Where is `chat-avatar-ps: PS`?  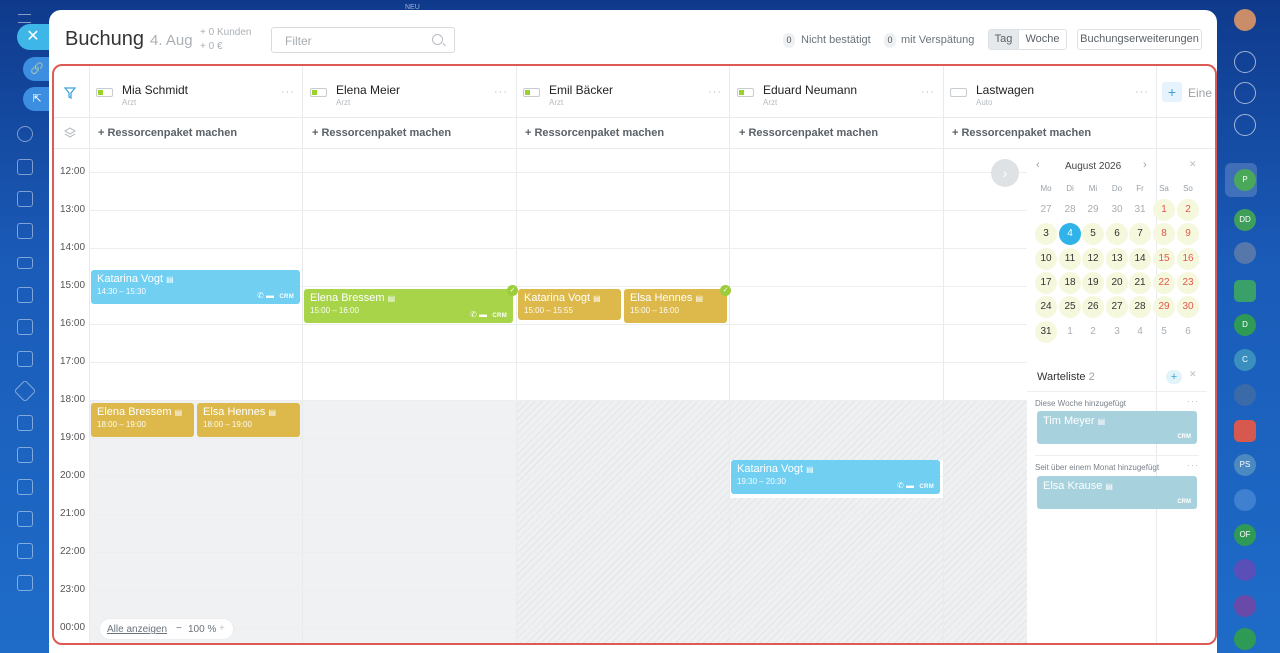 chat-avatar-ps: PS is located at coordinates (1245, 465).